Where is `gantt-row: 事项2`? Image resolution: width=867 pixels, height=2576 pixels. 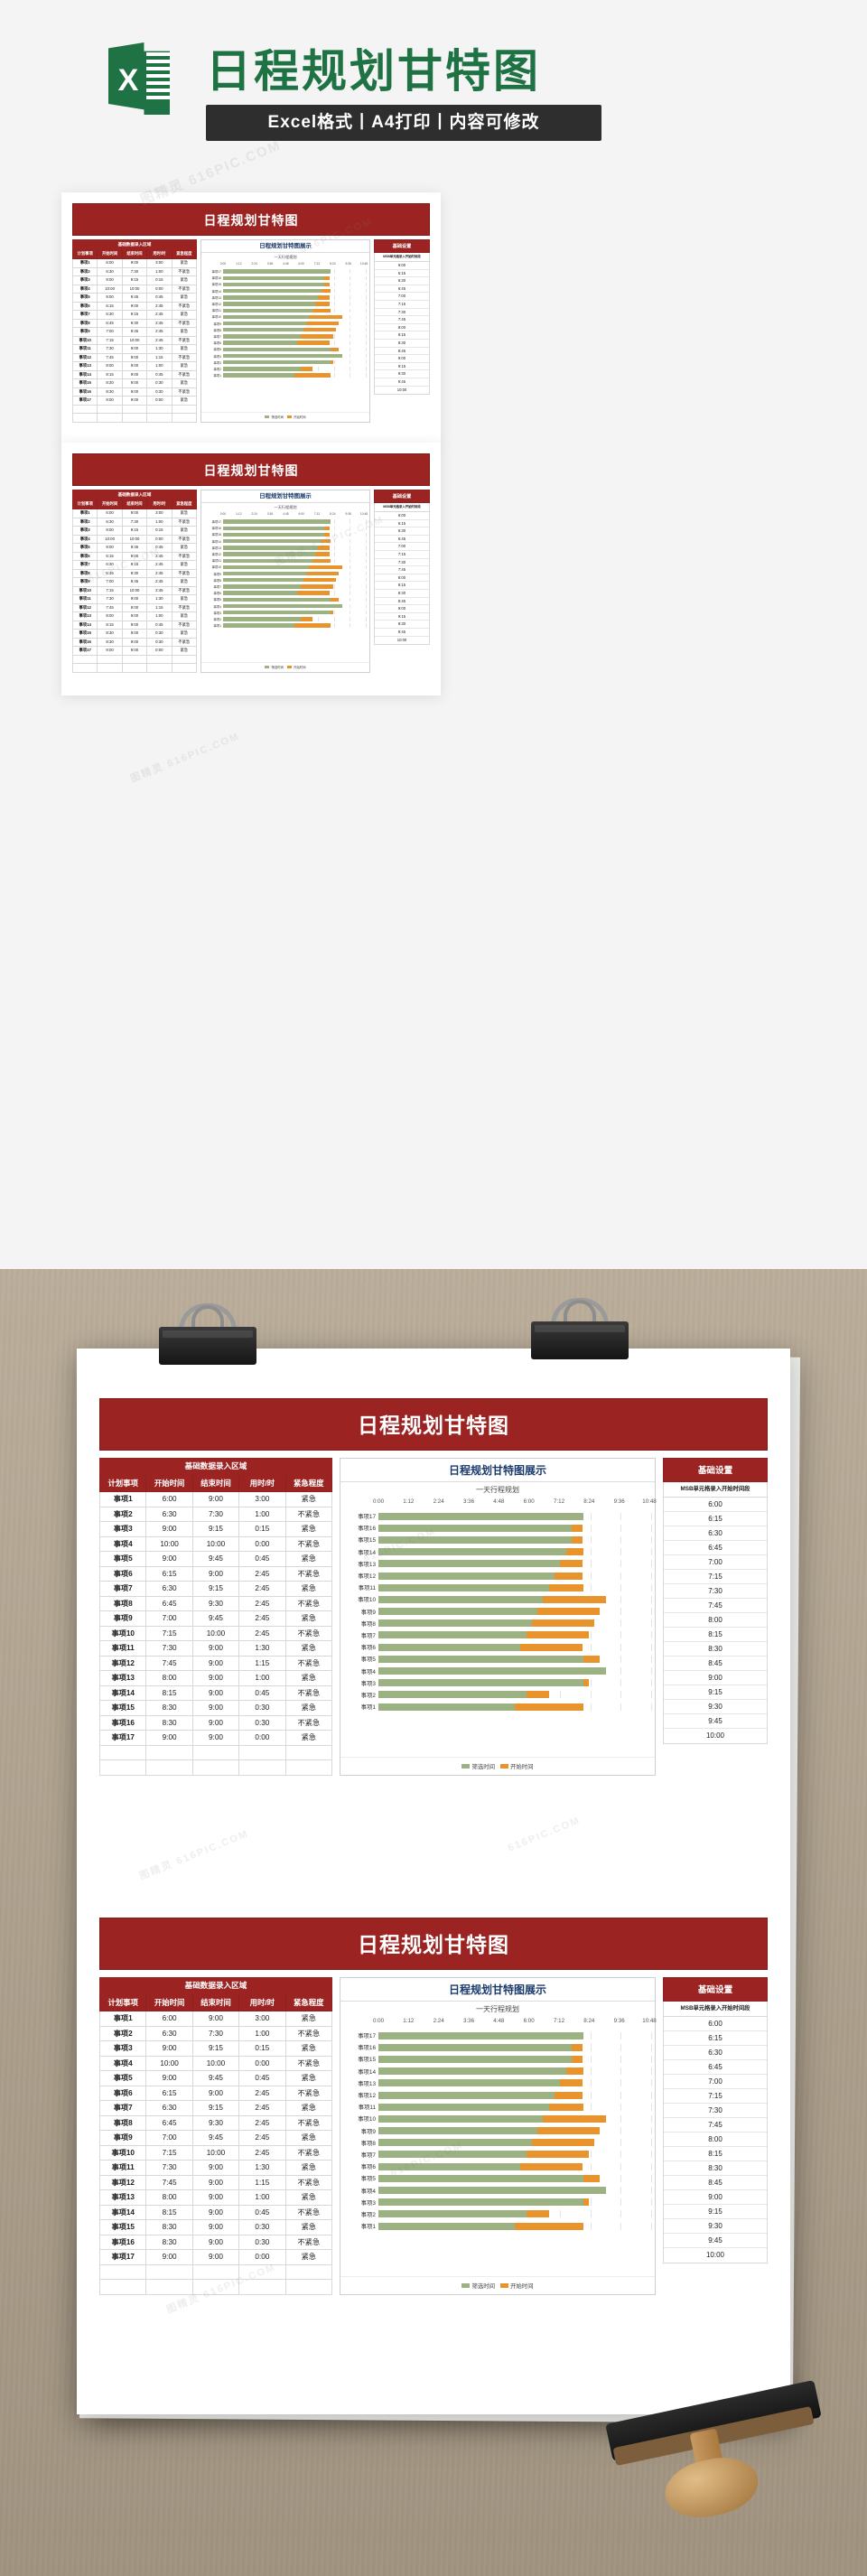
gantt-row: 事项2 is located at coordinates (498, 1695).